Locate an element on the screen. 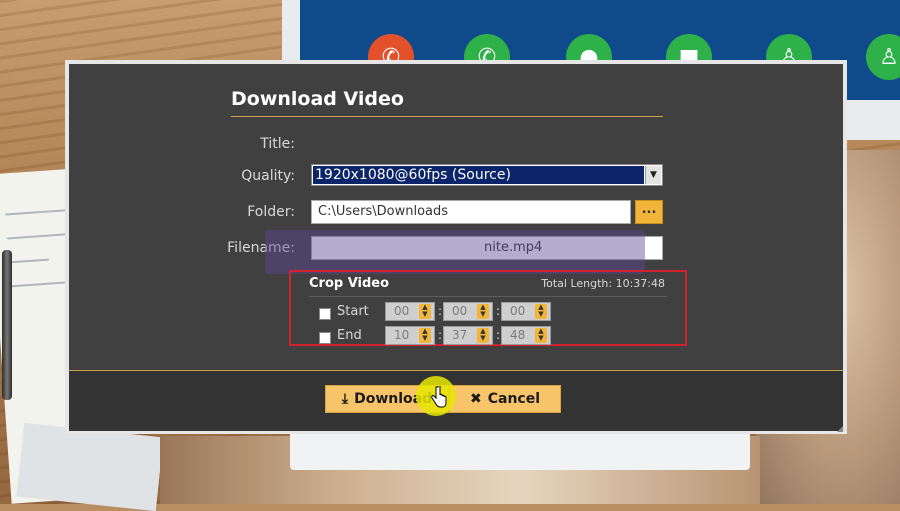  close-icon: ✖ is located at coordinates (475, 399).